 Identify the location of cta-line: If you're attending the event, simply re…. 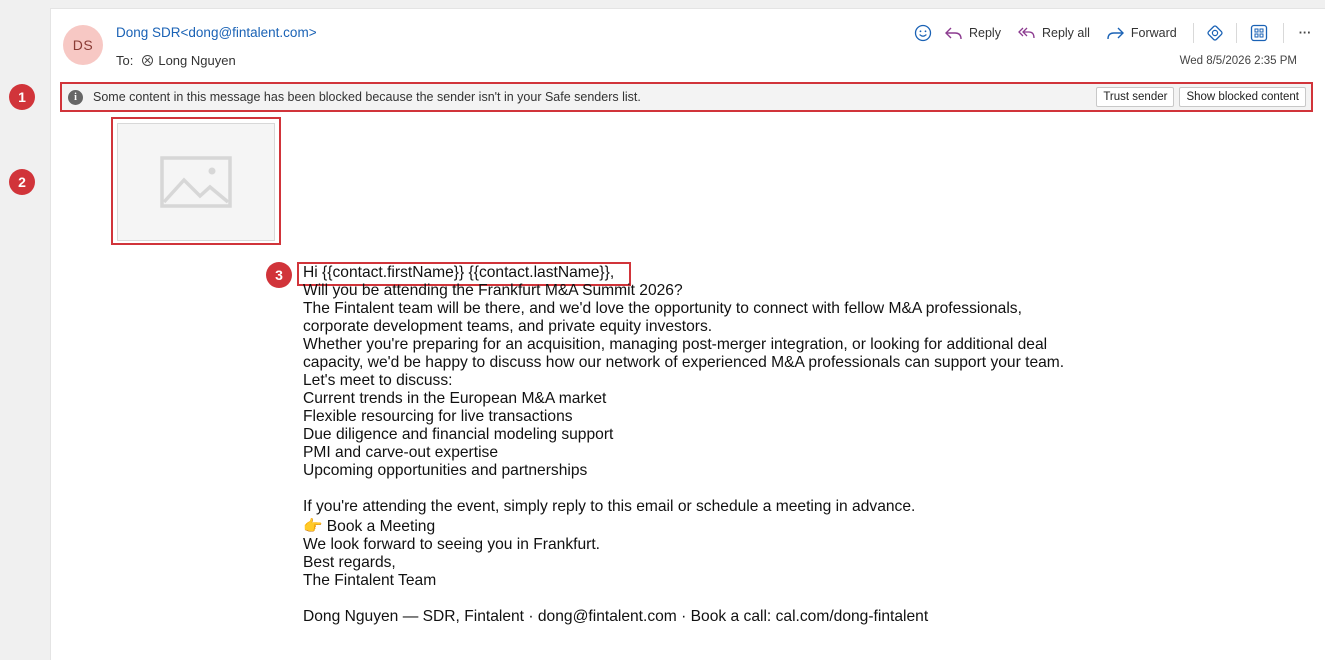
(609, 506).